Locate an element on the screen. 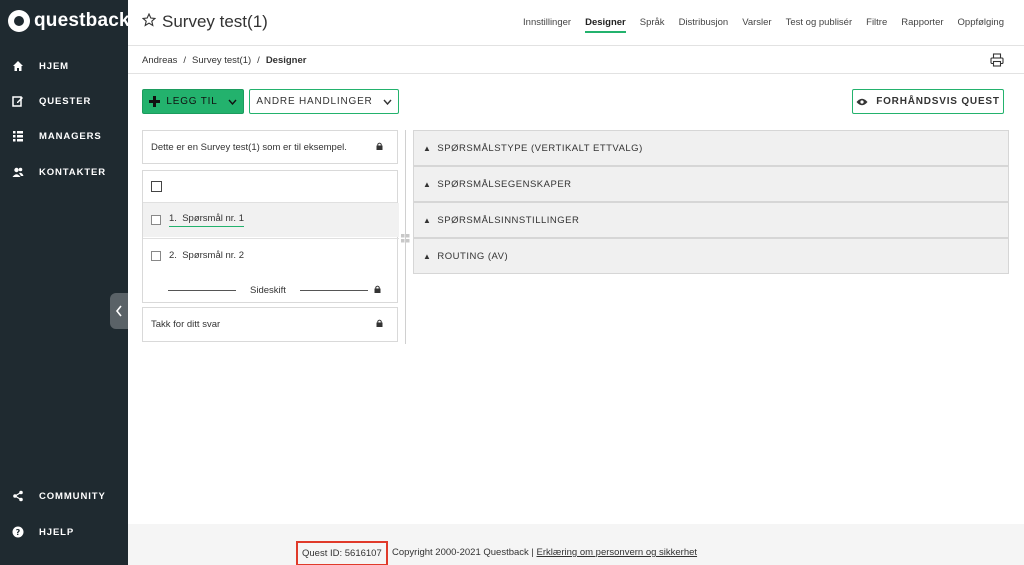 The image size is (1024, 565). question-label: Spørsmål nr. 2 is located at coordinates (213, 255).